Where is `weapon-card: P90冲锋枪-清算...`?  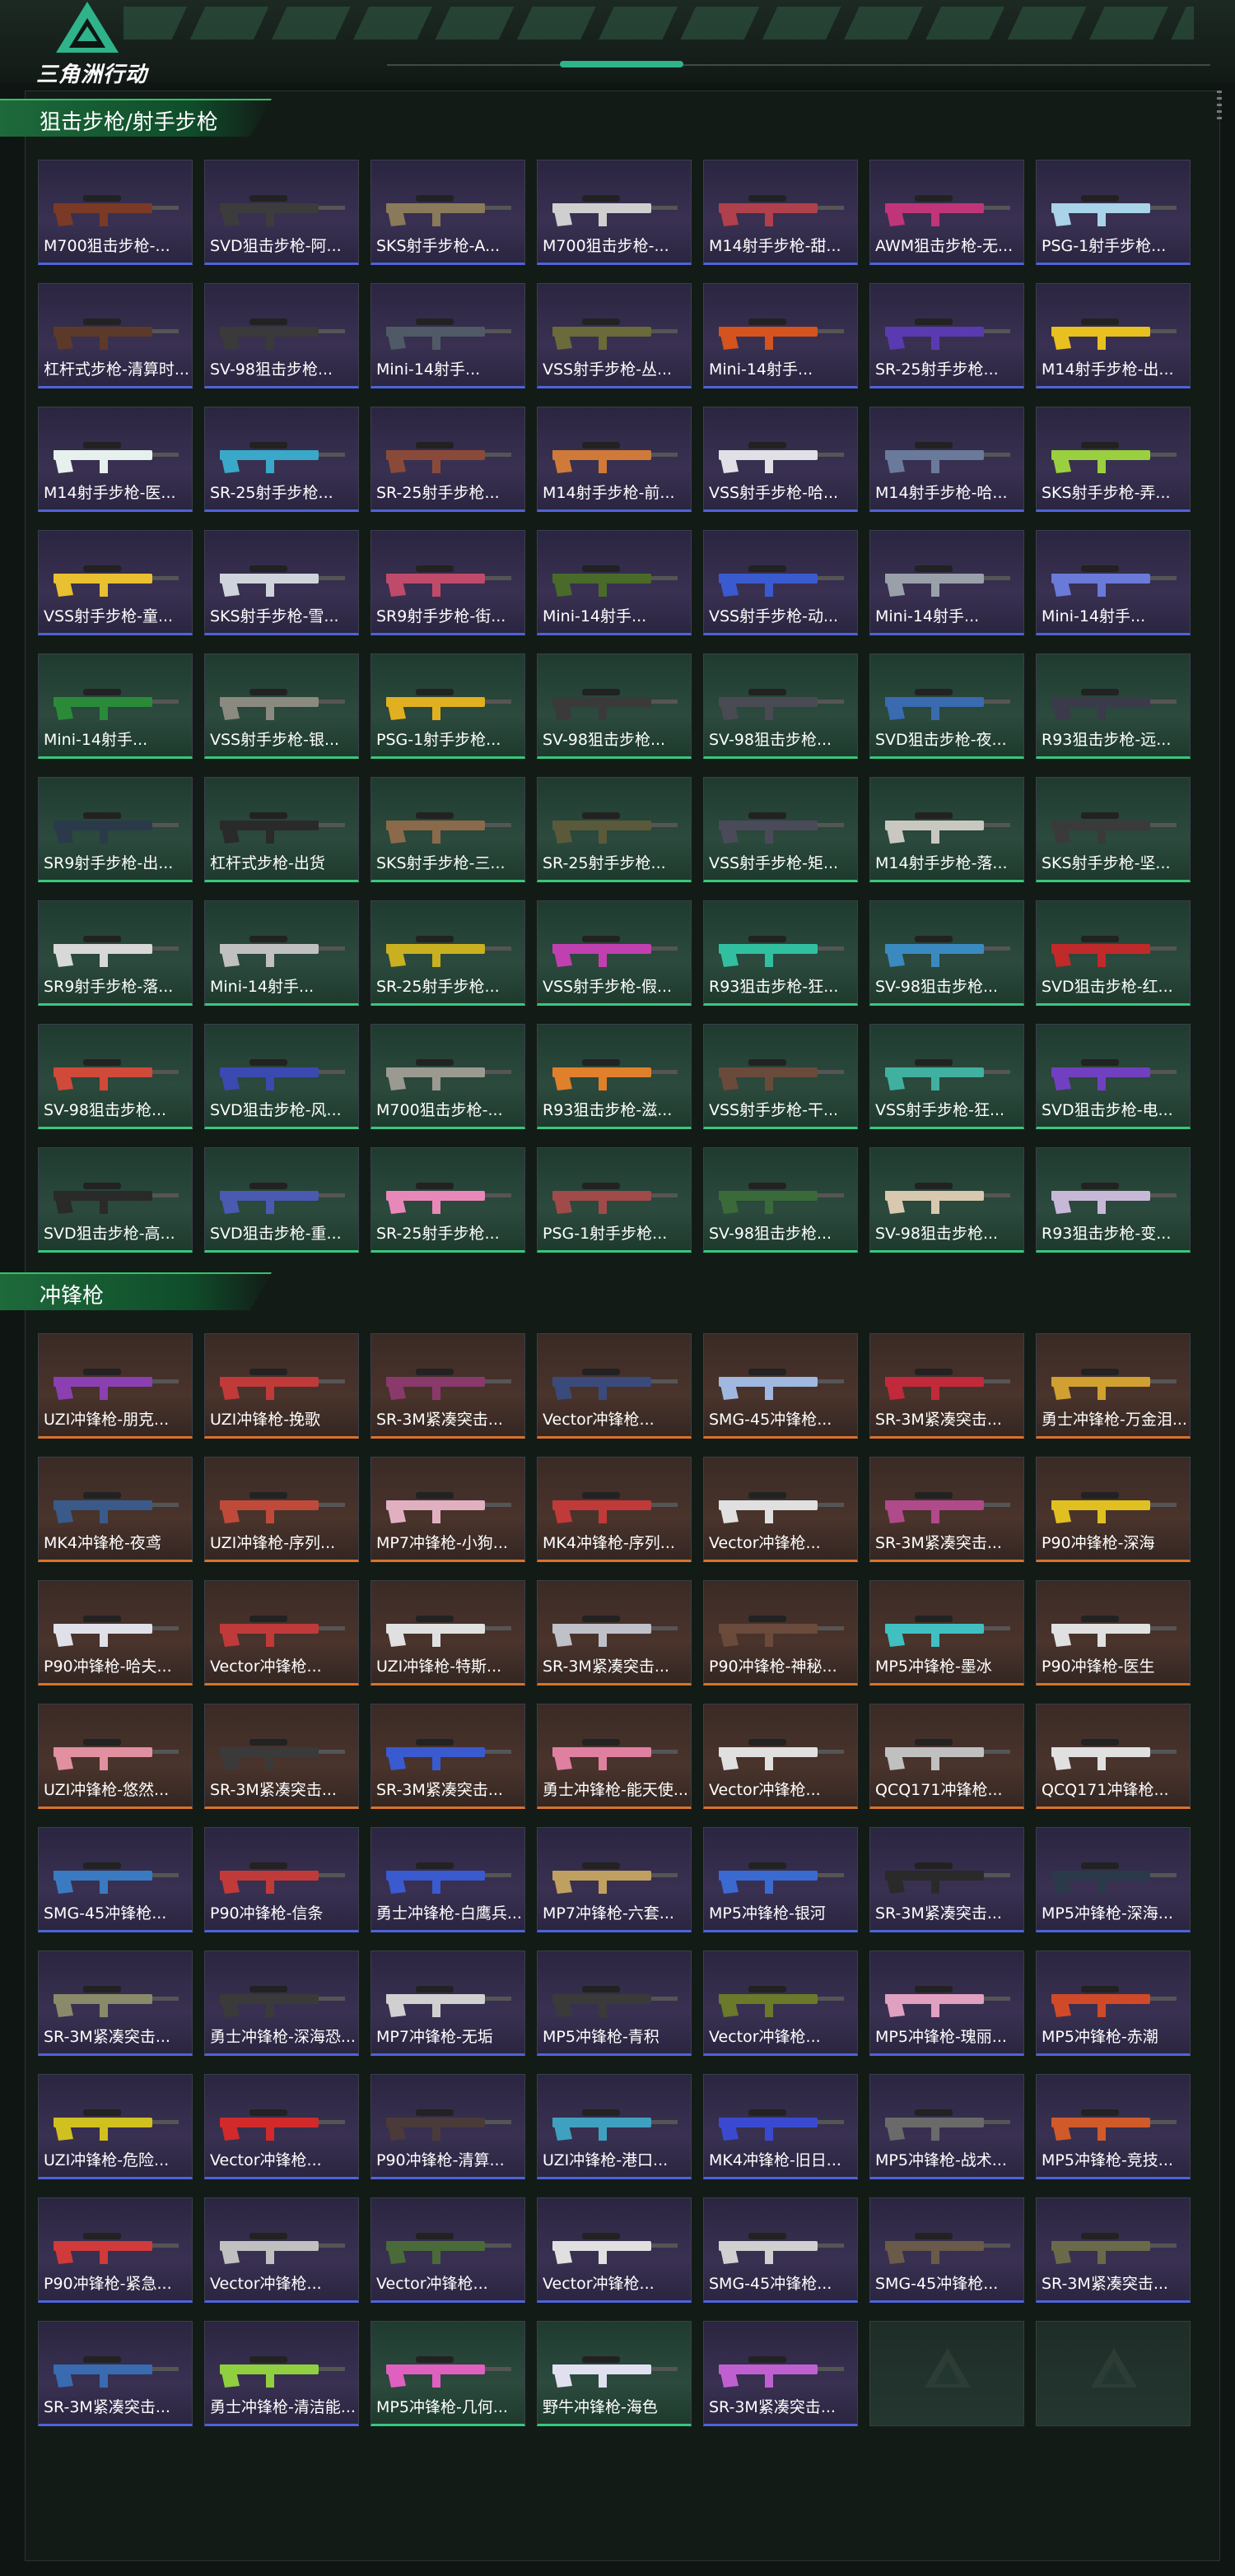 weapon-card: P90冲锋枪-清算... is located at coordinates (448, 2126).